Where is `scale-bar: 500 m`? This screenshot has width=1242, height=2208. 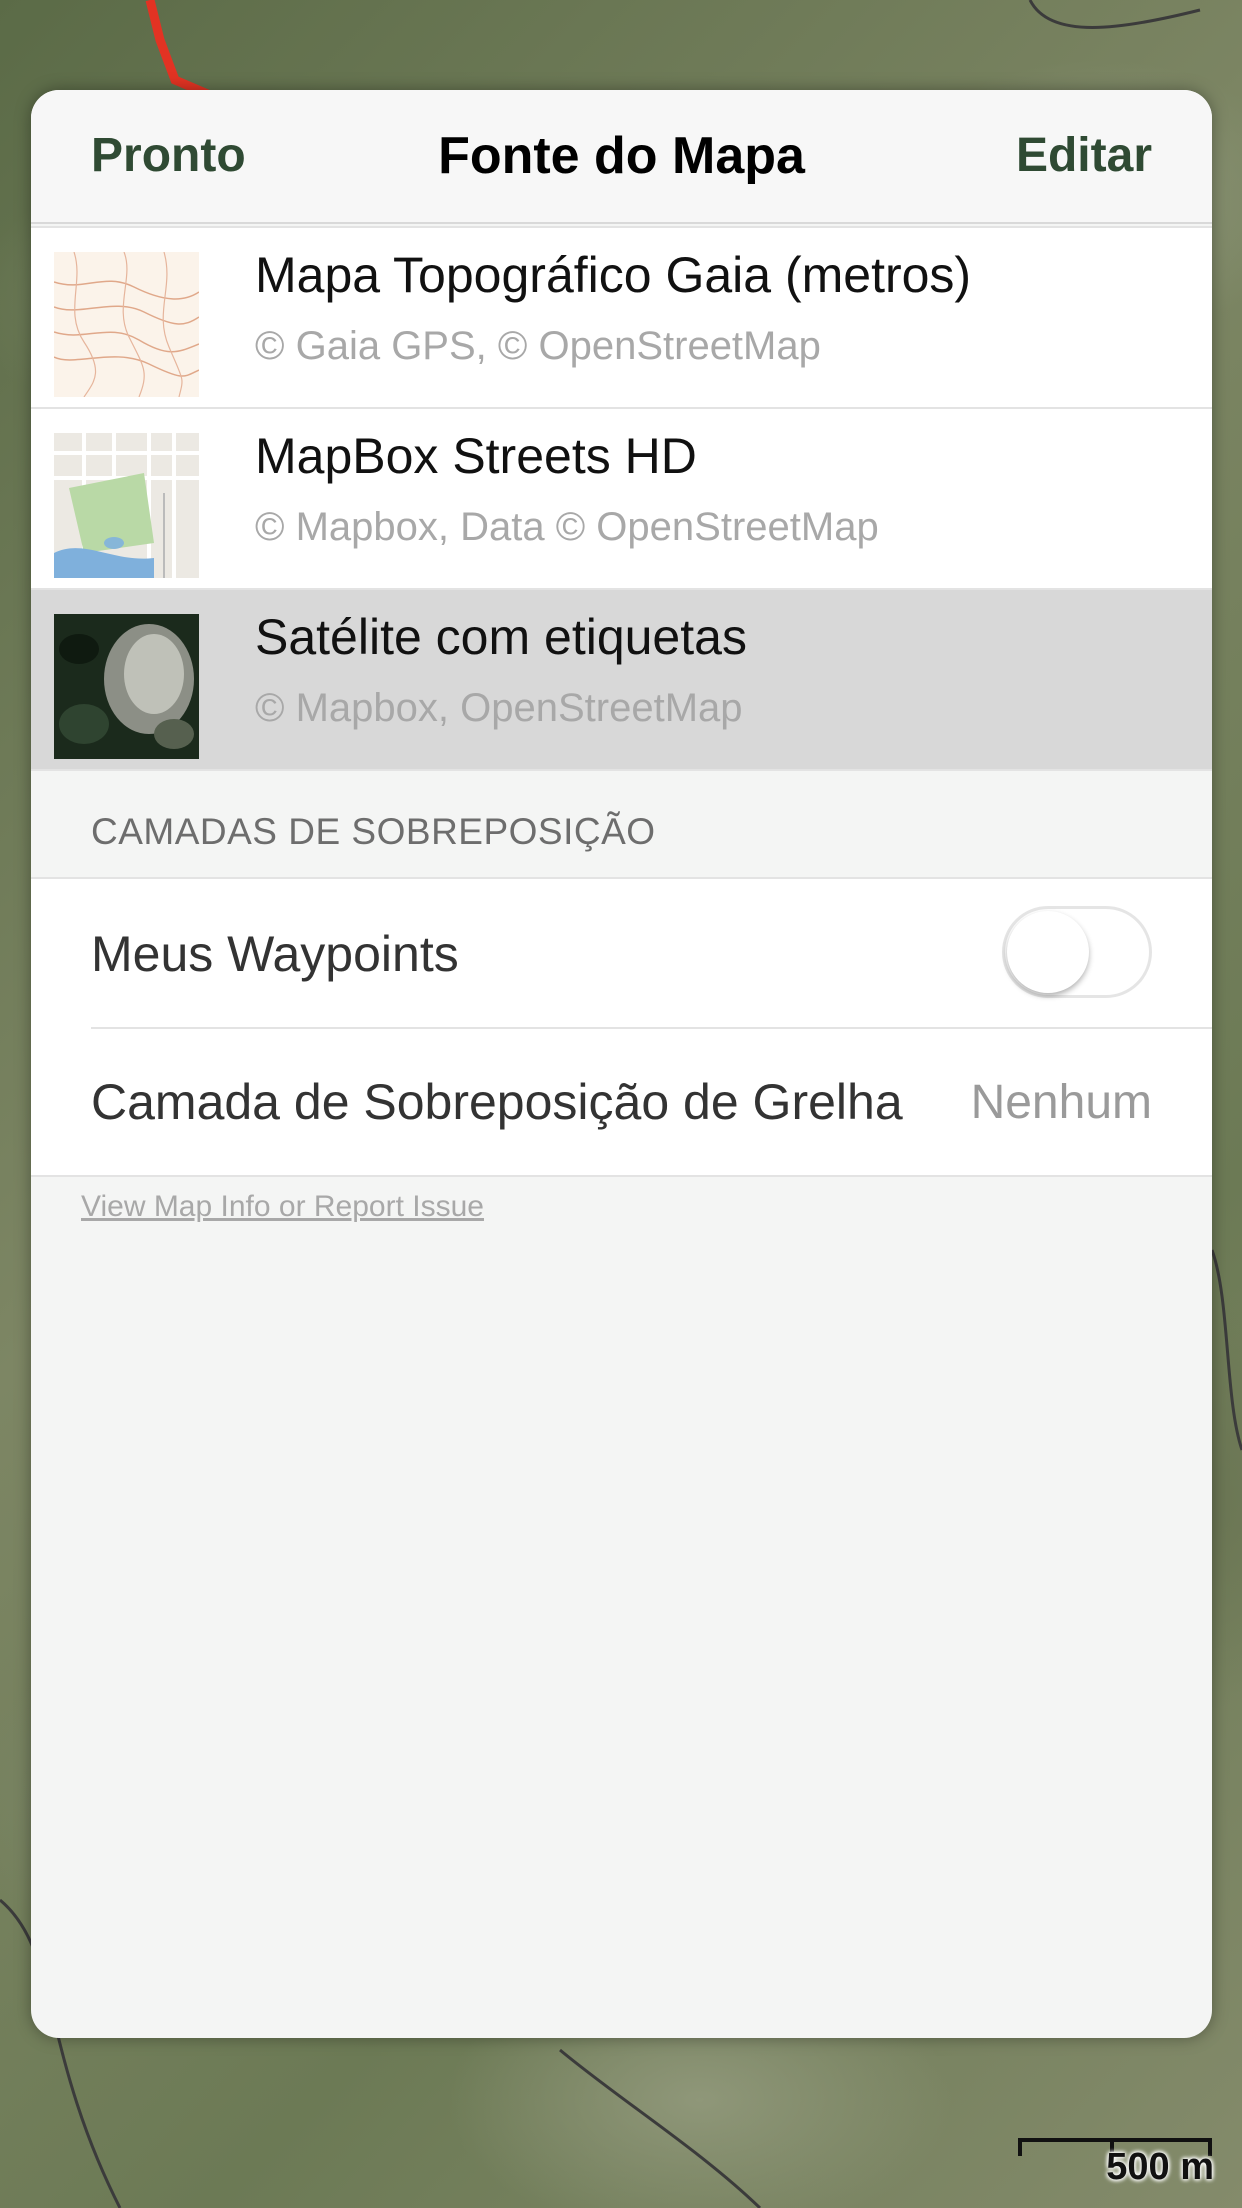
scale-bar: 500 m is located at coordinates (1116, 2163).